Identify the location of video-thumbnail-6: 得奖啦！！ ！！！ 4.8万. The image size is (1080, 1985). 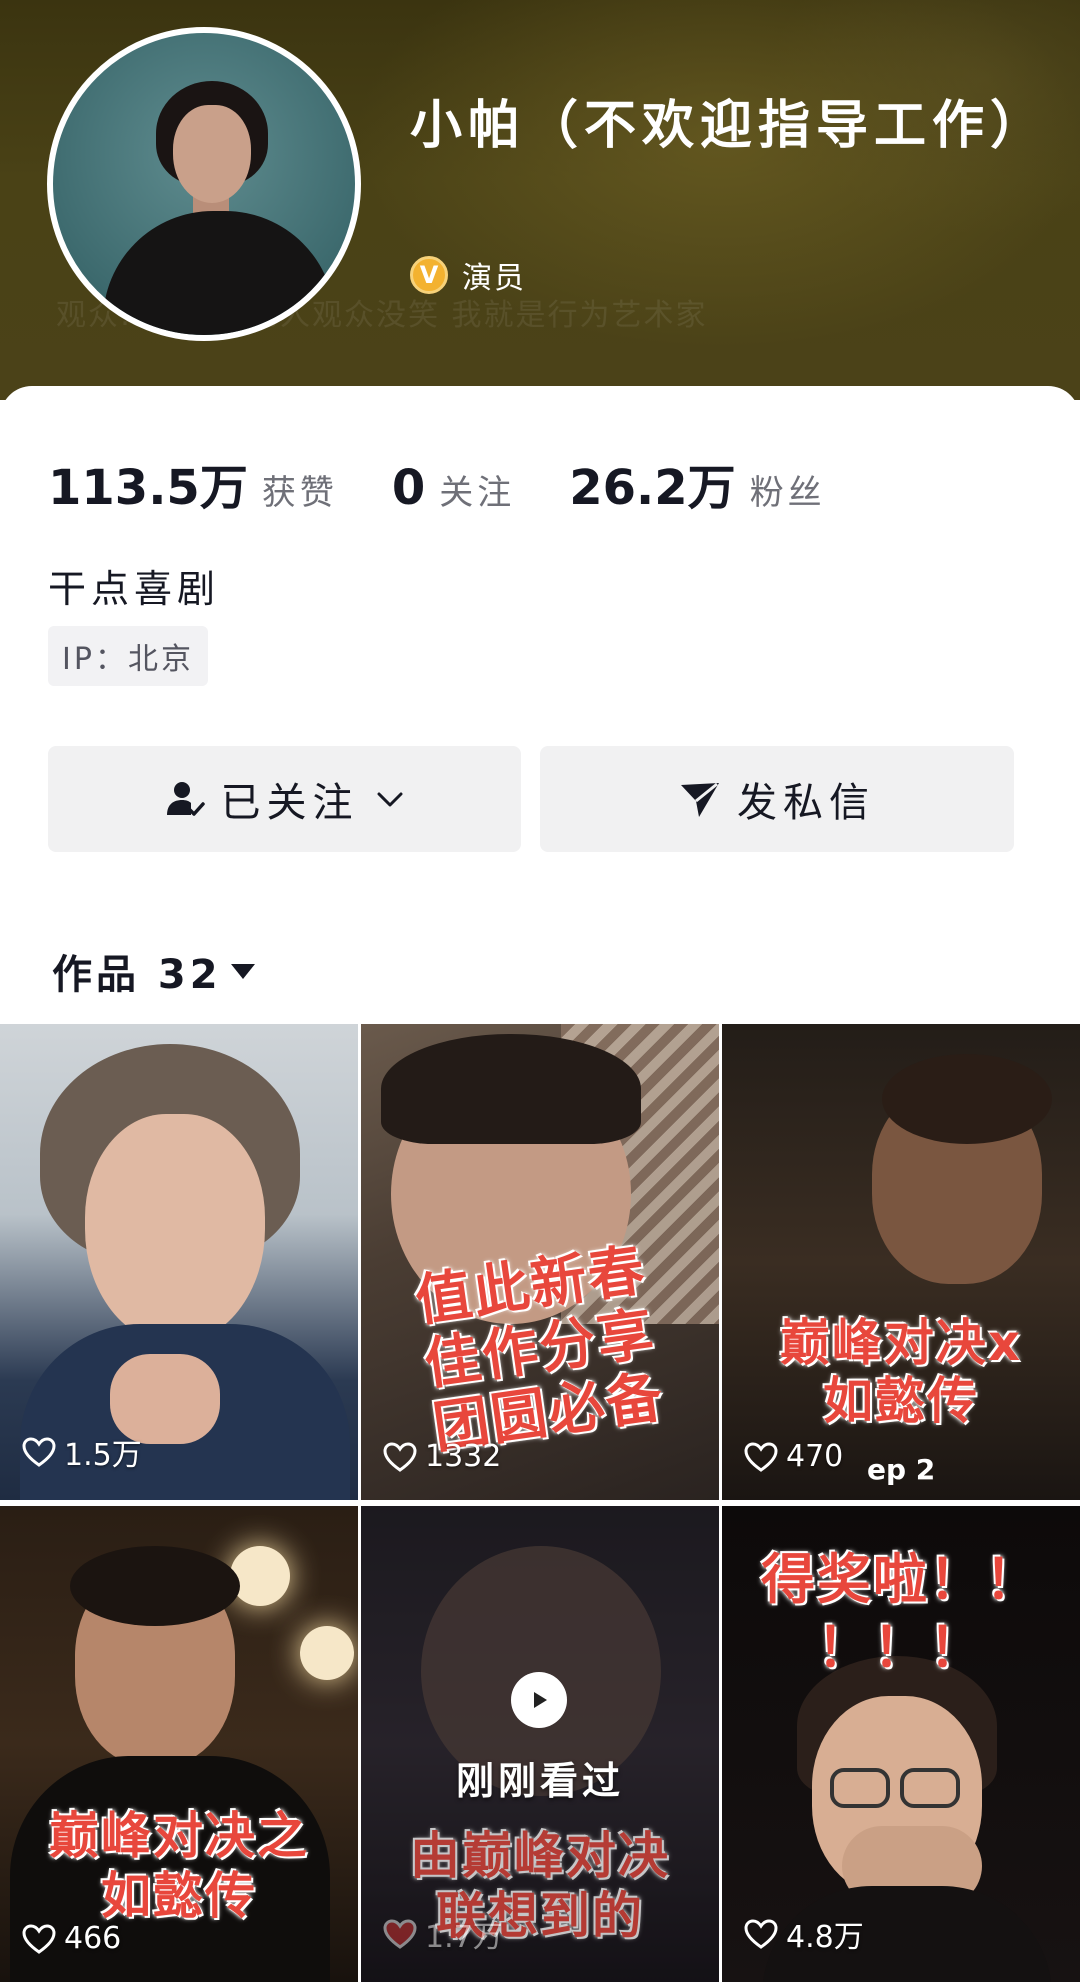
(901, 1744).